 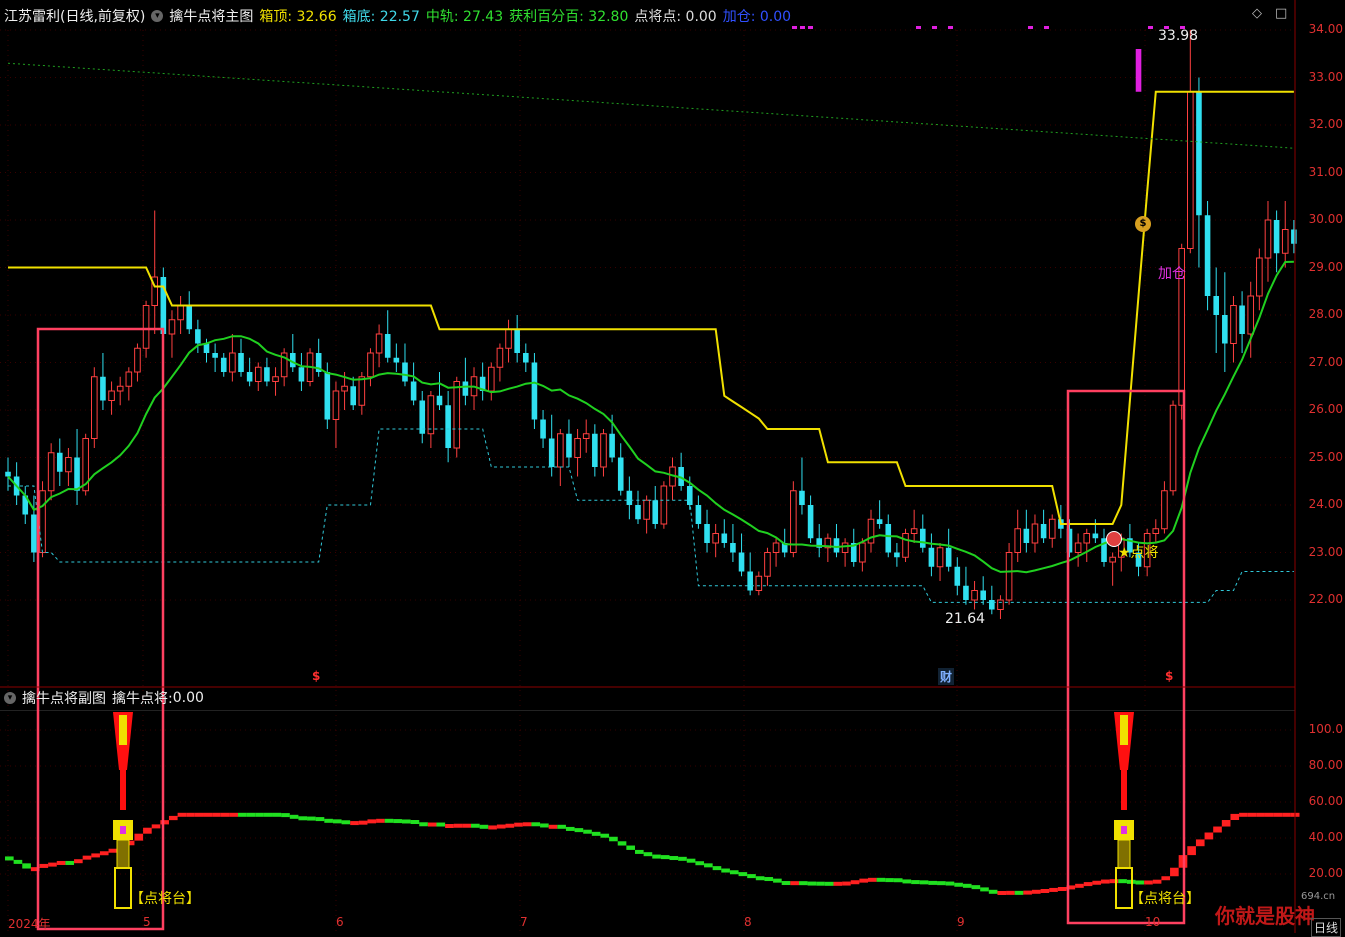 I want to click on date-tick: 5, so click(x=147, y=922).